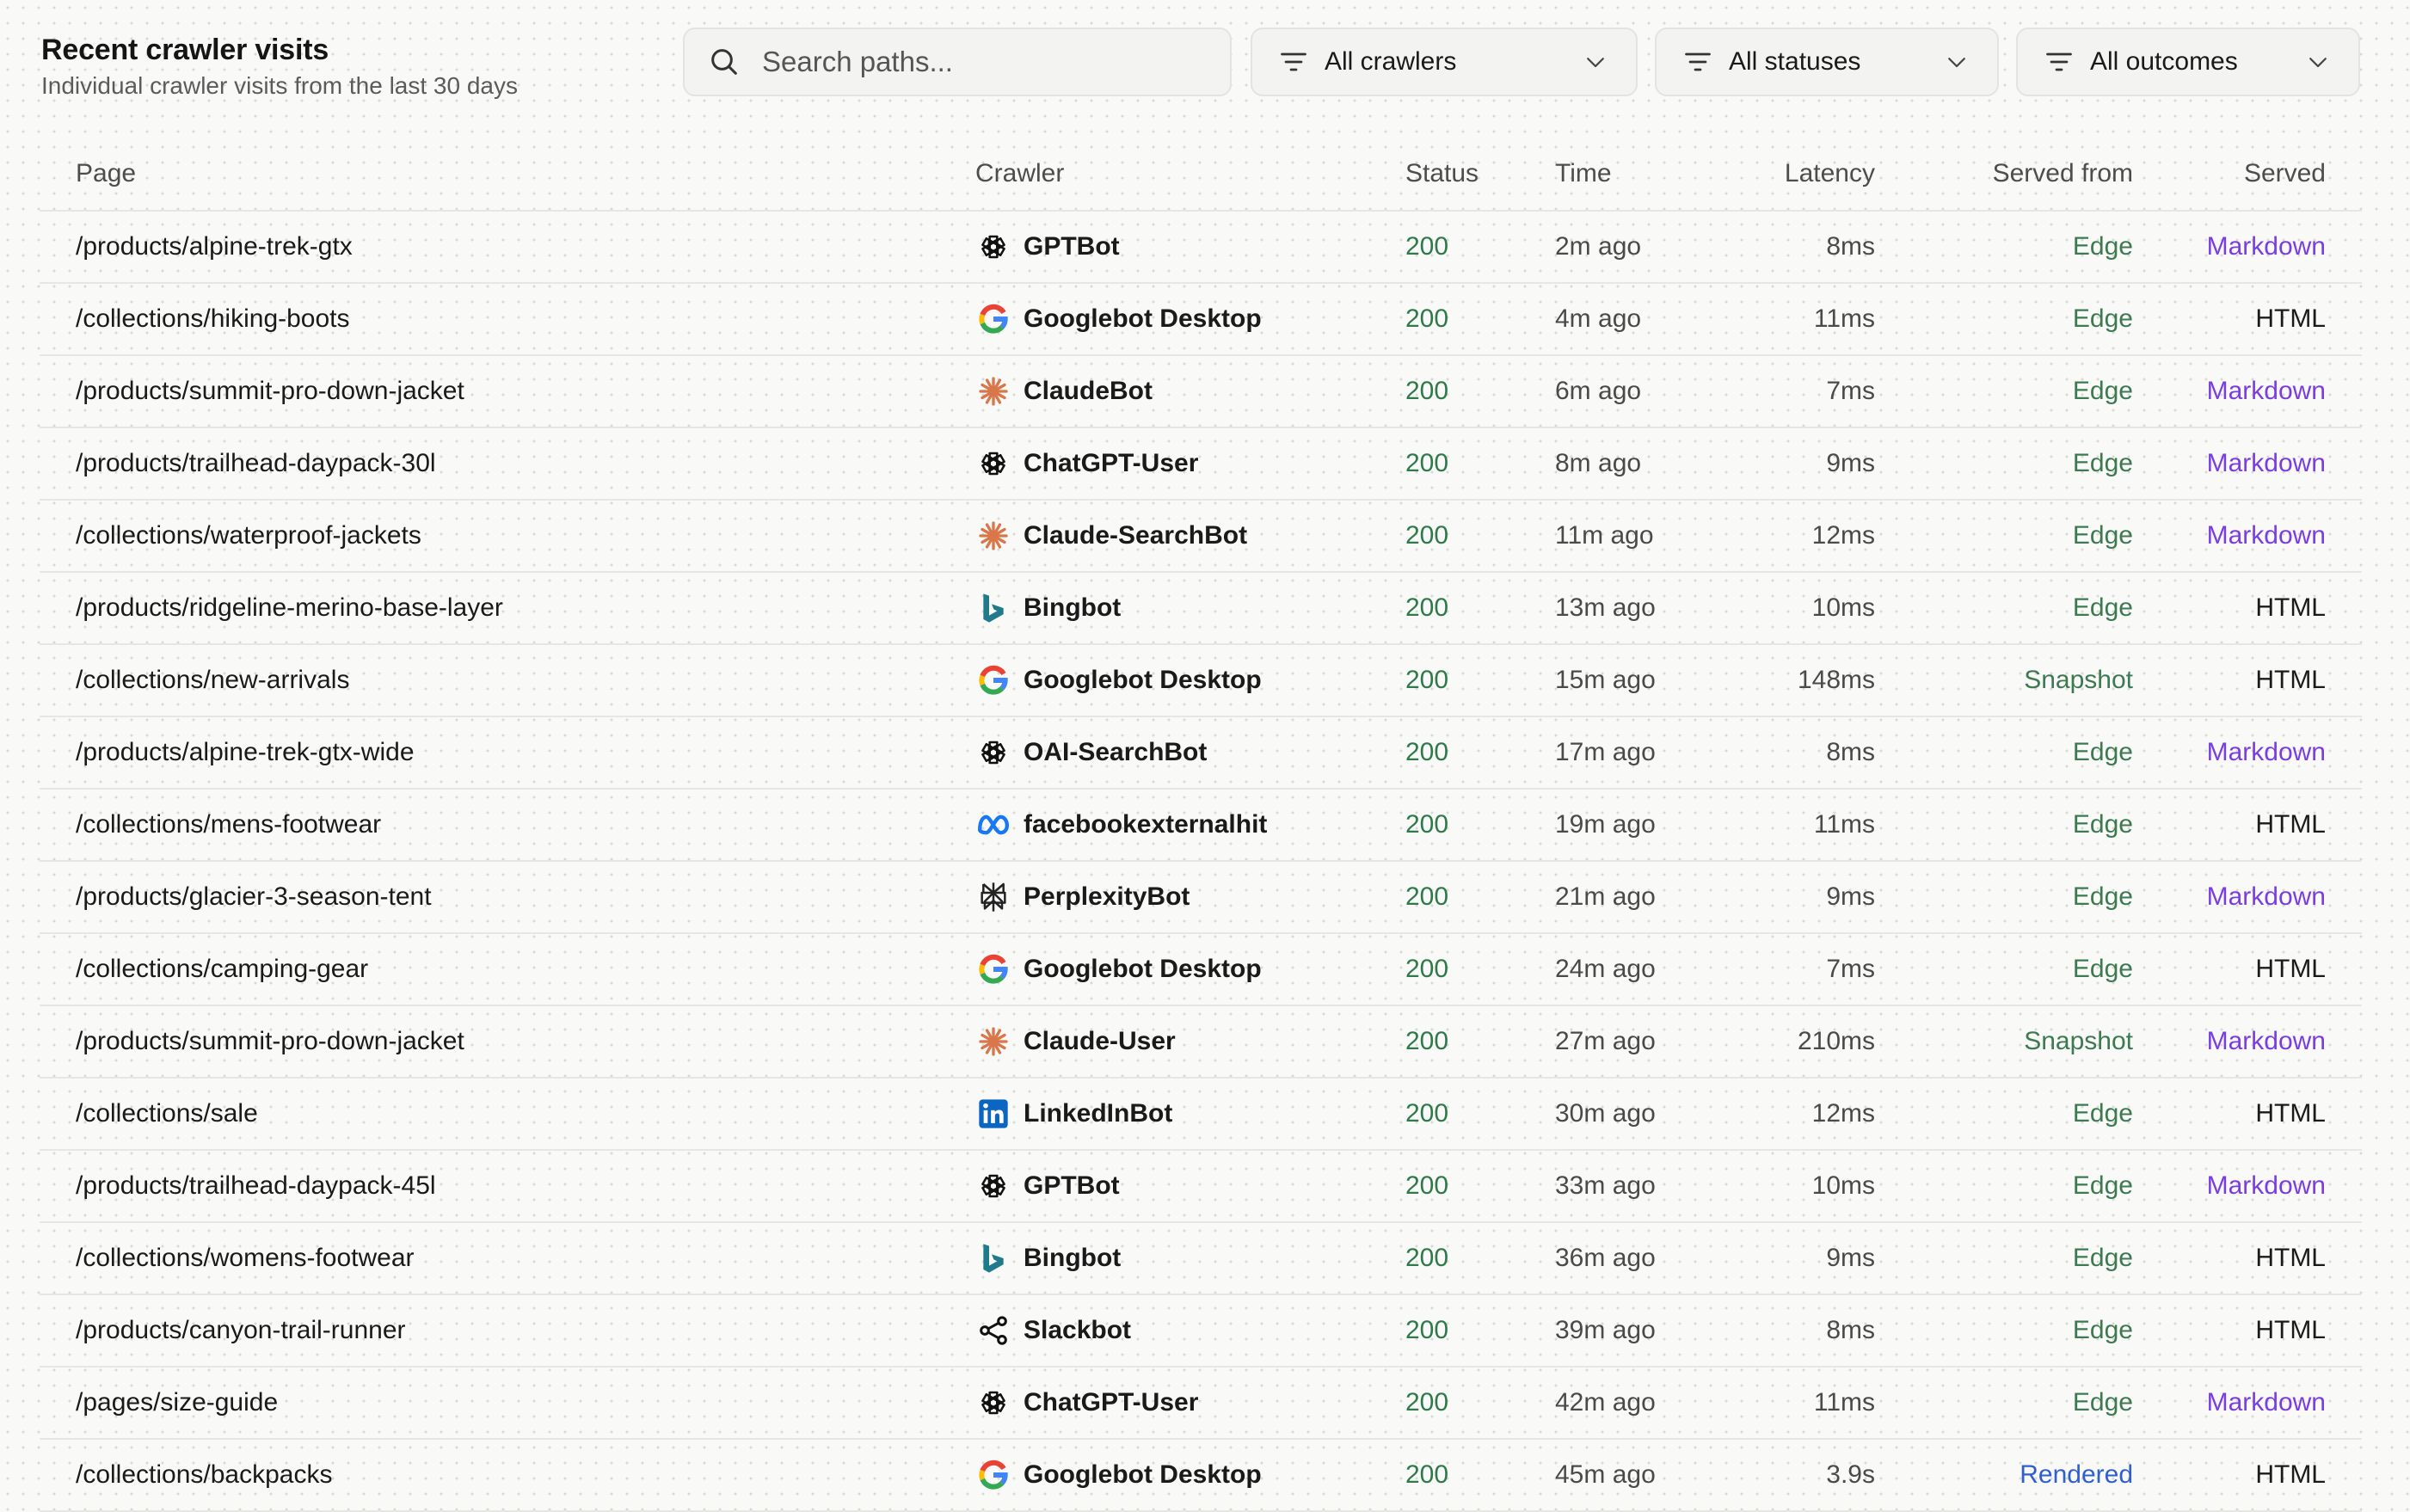  I want to click on crawler-cell: OAI-SearchBot, so click(1091, 753).